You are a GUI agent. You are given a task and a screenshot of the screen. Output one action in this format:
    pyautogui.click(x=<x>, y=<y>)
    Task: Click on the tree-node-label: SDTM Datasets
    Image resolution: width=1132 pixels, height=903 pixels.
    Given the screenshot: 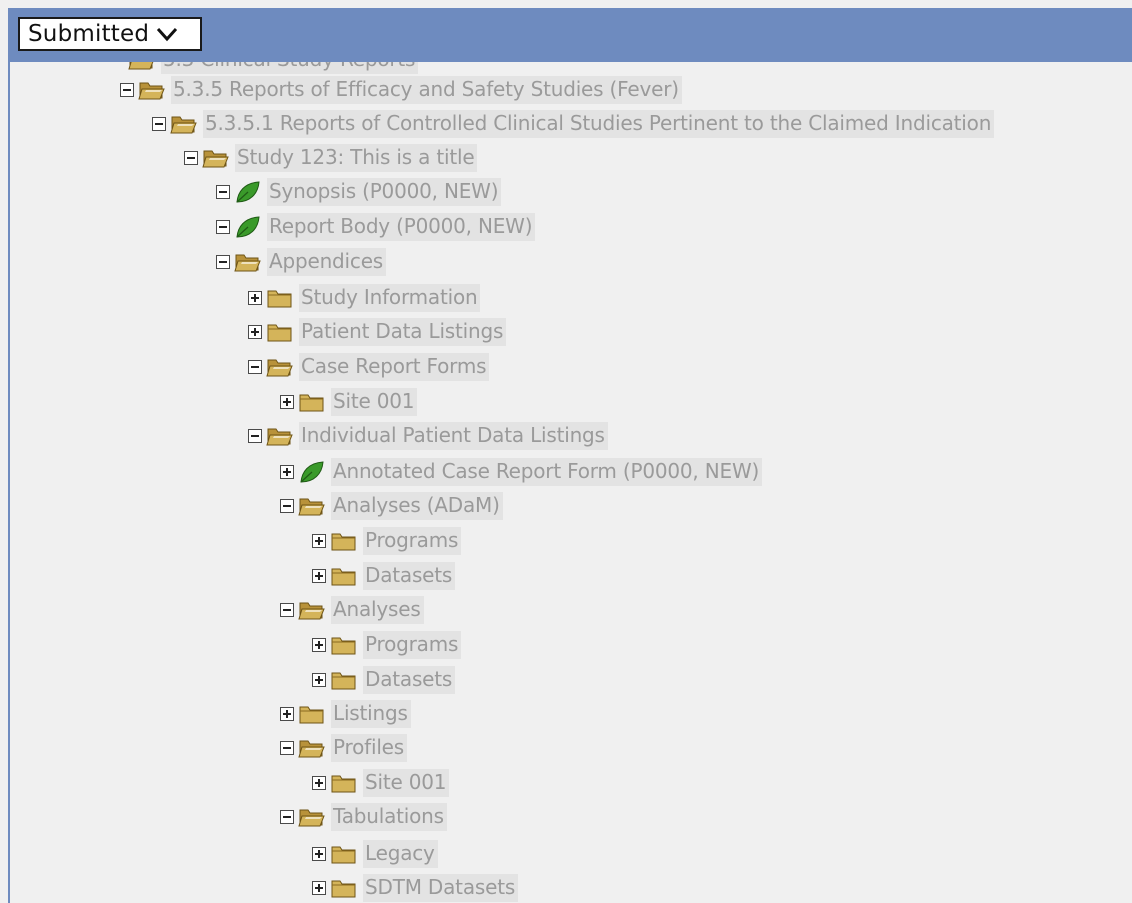 What is the action you would take?
    pyautogui.click(x=441, y=888)
    